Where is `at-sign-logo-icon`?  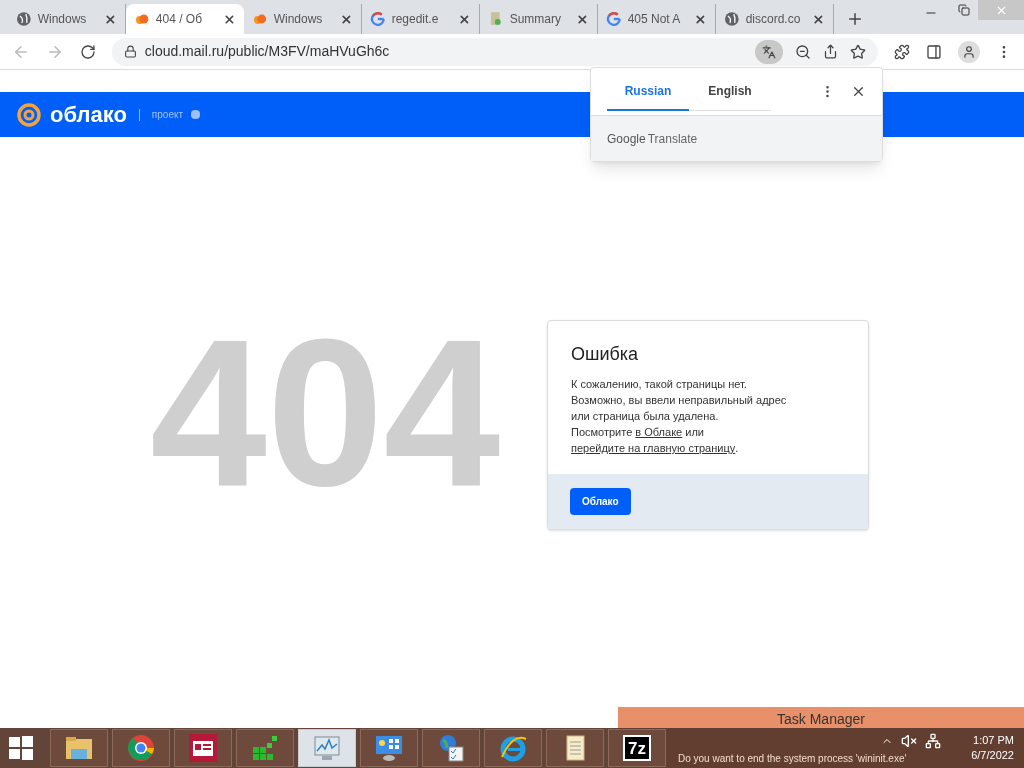
at-sign-logo-icon is located at coordinates (29, 114).